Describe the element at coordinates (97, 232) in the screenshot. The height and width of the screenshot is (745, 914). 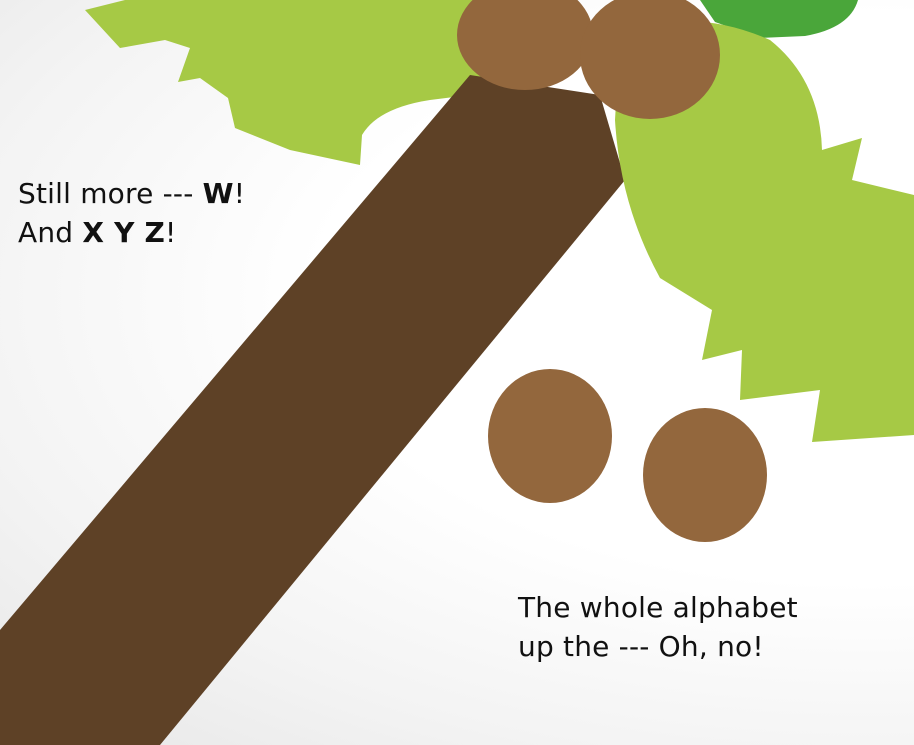
I see `verse-1-line-2: And X Y Z!` at that location.